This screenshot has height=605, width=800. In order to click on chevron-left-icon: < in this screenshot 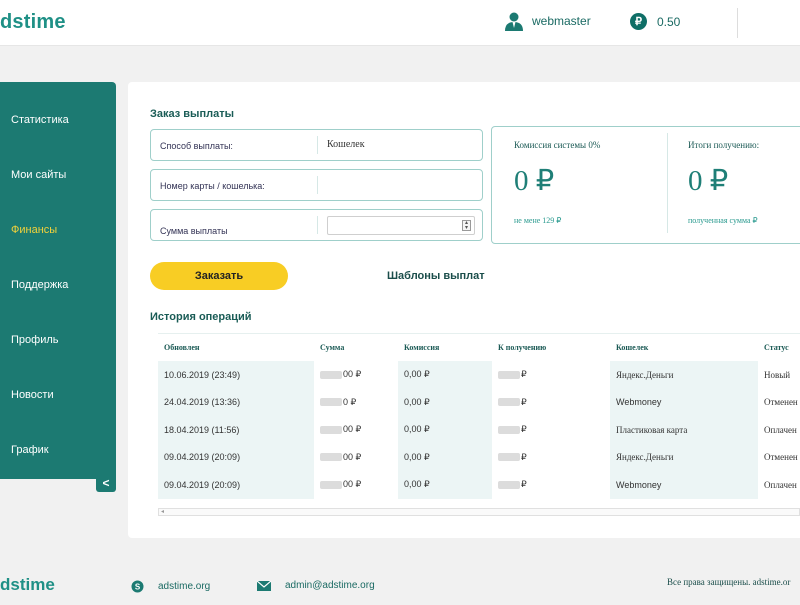, I will do `click(106, 483)`.